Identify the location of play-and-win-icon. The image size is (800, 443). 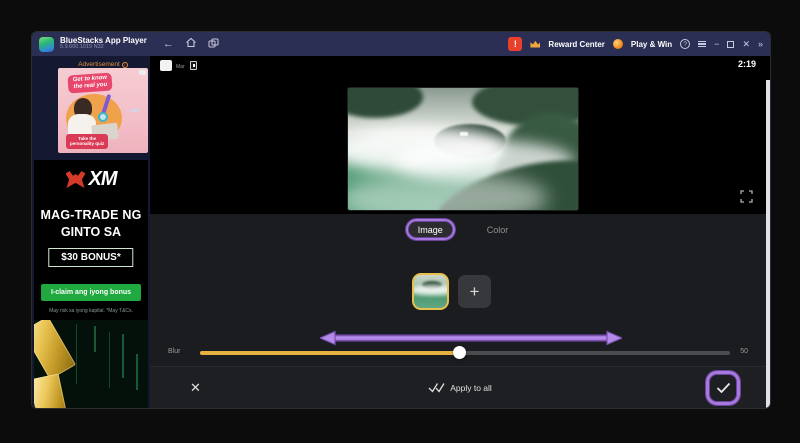
(617, 44).